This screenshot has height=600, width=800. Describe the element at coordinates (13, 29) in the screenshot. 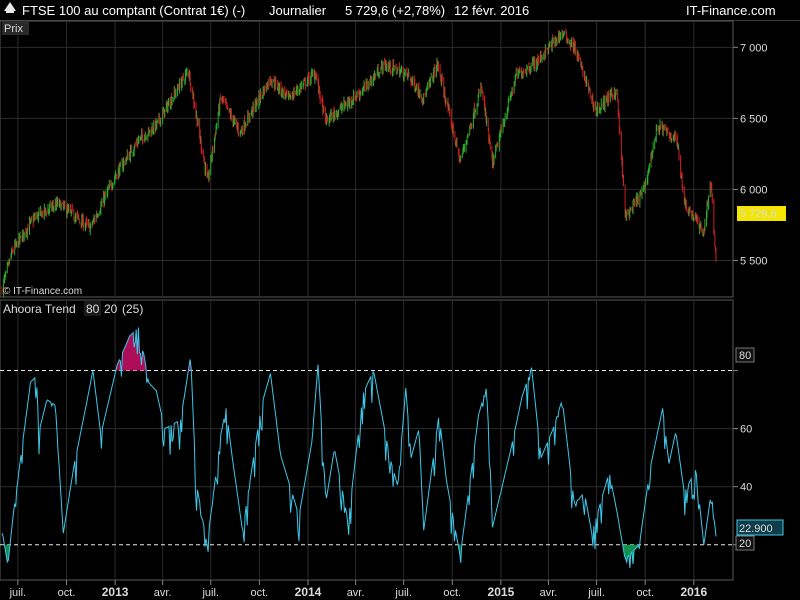

I see `price-panel-label: Prix` at that location.